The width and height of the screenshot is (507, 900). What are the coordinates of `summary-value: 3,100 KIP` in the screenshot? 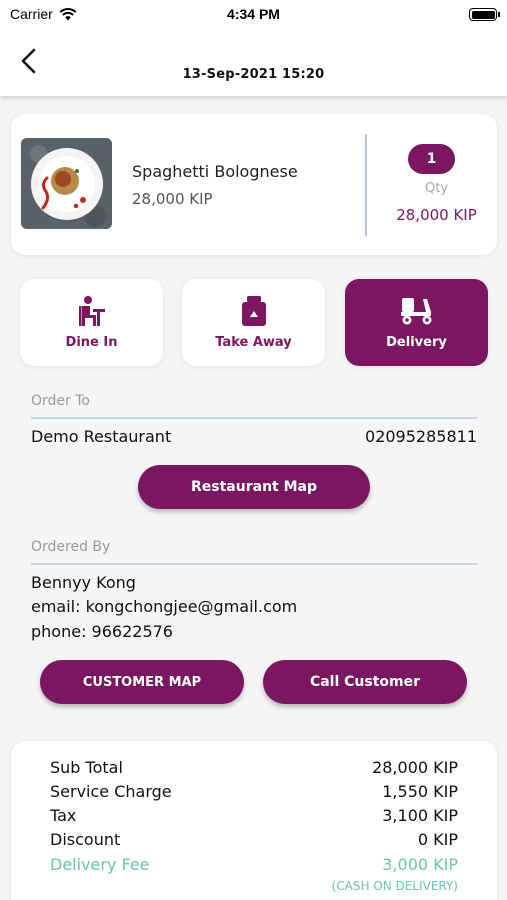 It's located at (420, 815).